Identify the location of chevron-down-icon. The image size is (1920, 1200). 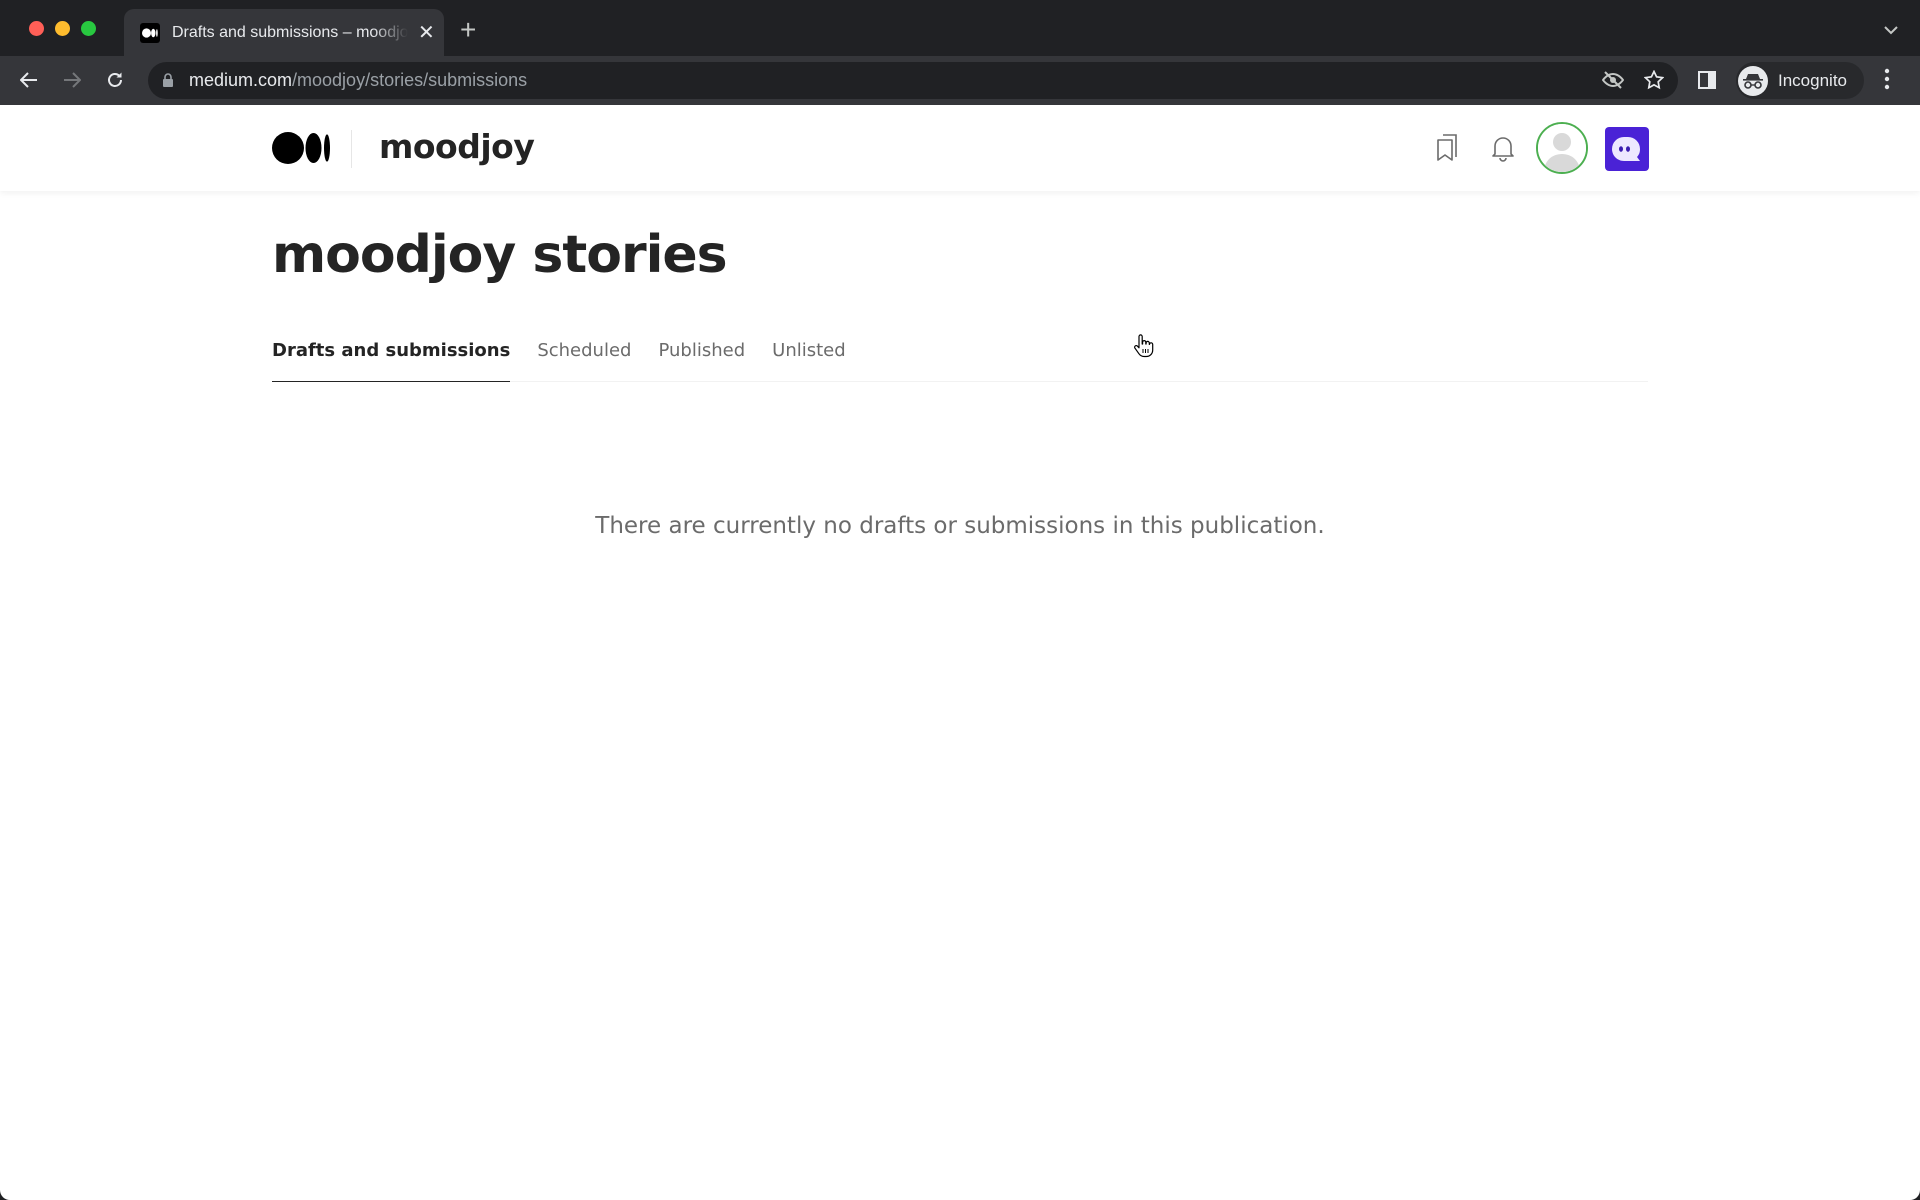
(1891, 31).